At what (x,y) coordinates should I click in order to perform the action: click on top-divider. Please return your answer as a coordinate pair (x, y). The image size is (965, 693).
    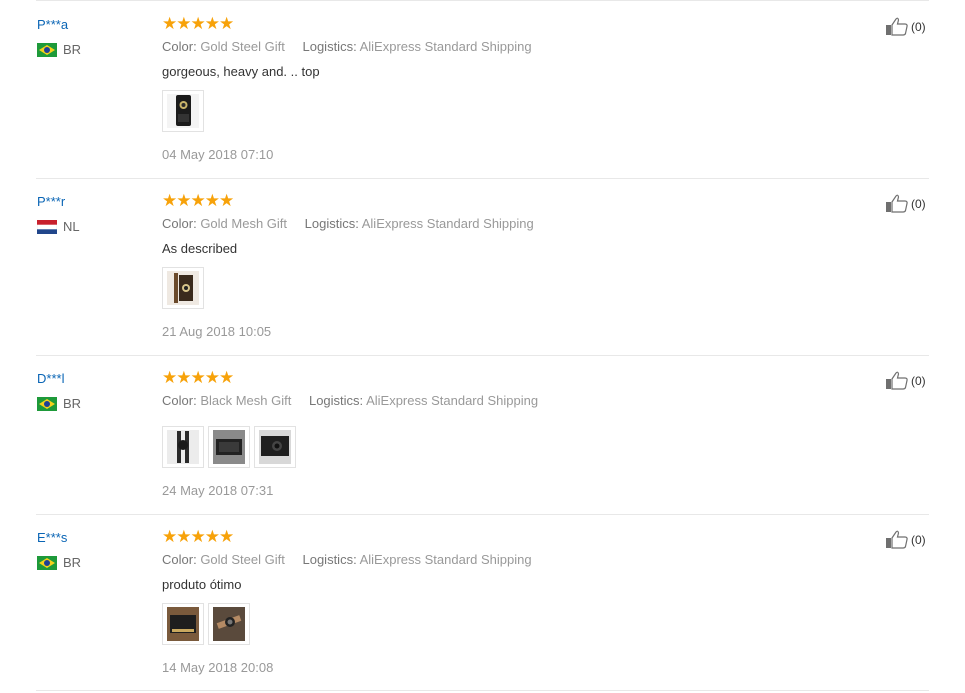
    Looking at the image, I should click on (482, 0).